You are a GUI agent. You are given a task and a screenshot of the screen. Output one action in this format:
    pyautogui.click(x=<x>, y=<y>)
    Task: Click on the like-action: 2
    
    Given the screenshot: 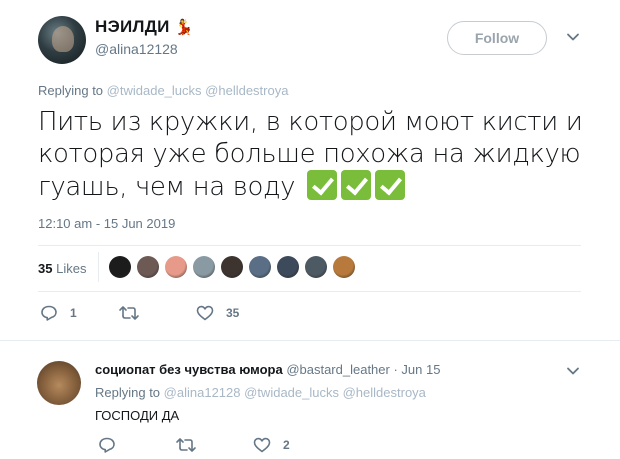 What is the action you would take?
    pyautogui.click(x=271, y=445)
    